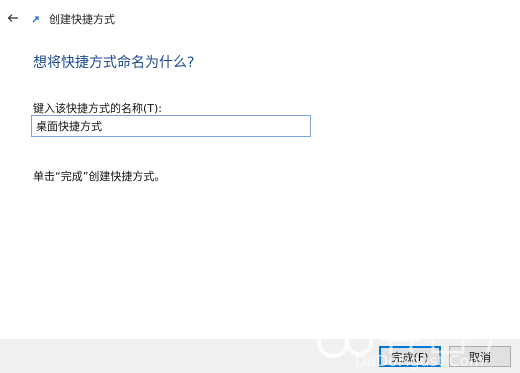  I want to click on finish-hint-text: 单击“完成”创建快捷方式。, so click(99, 176).